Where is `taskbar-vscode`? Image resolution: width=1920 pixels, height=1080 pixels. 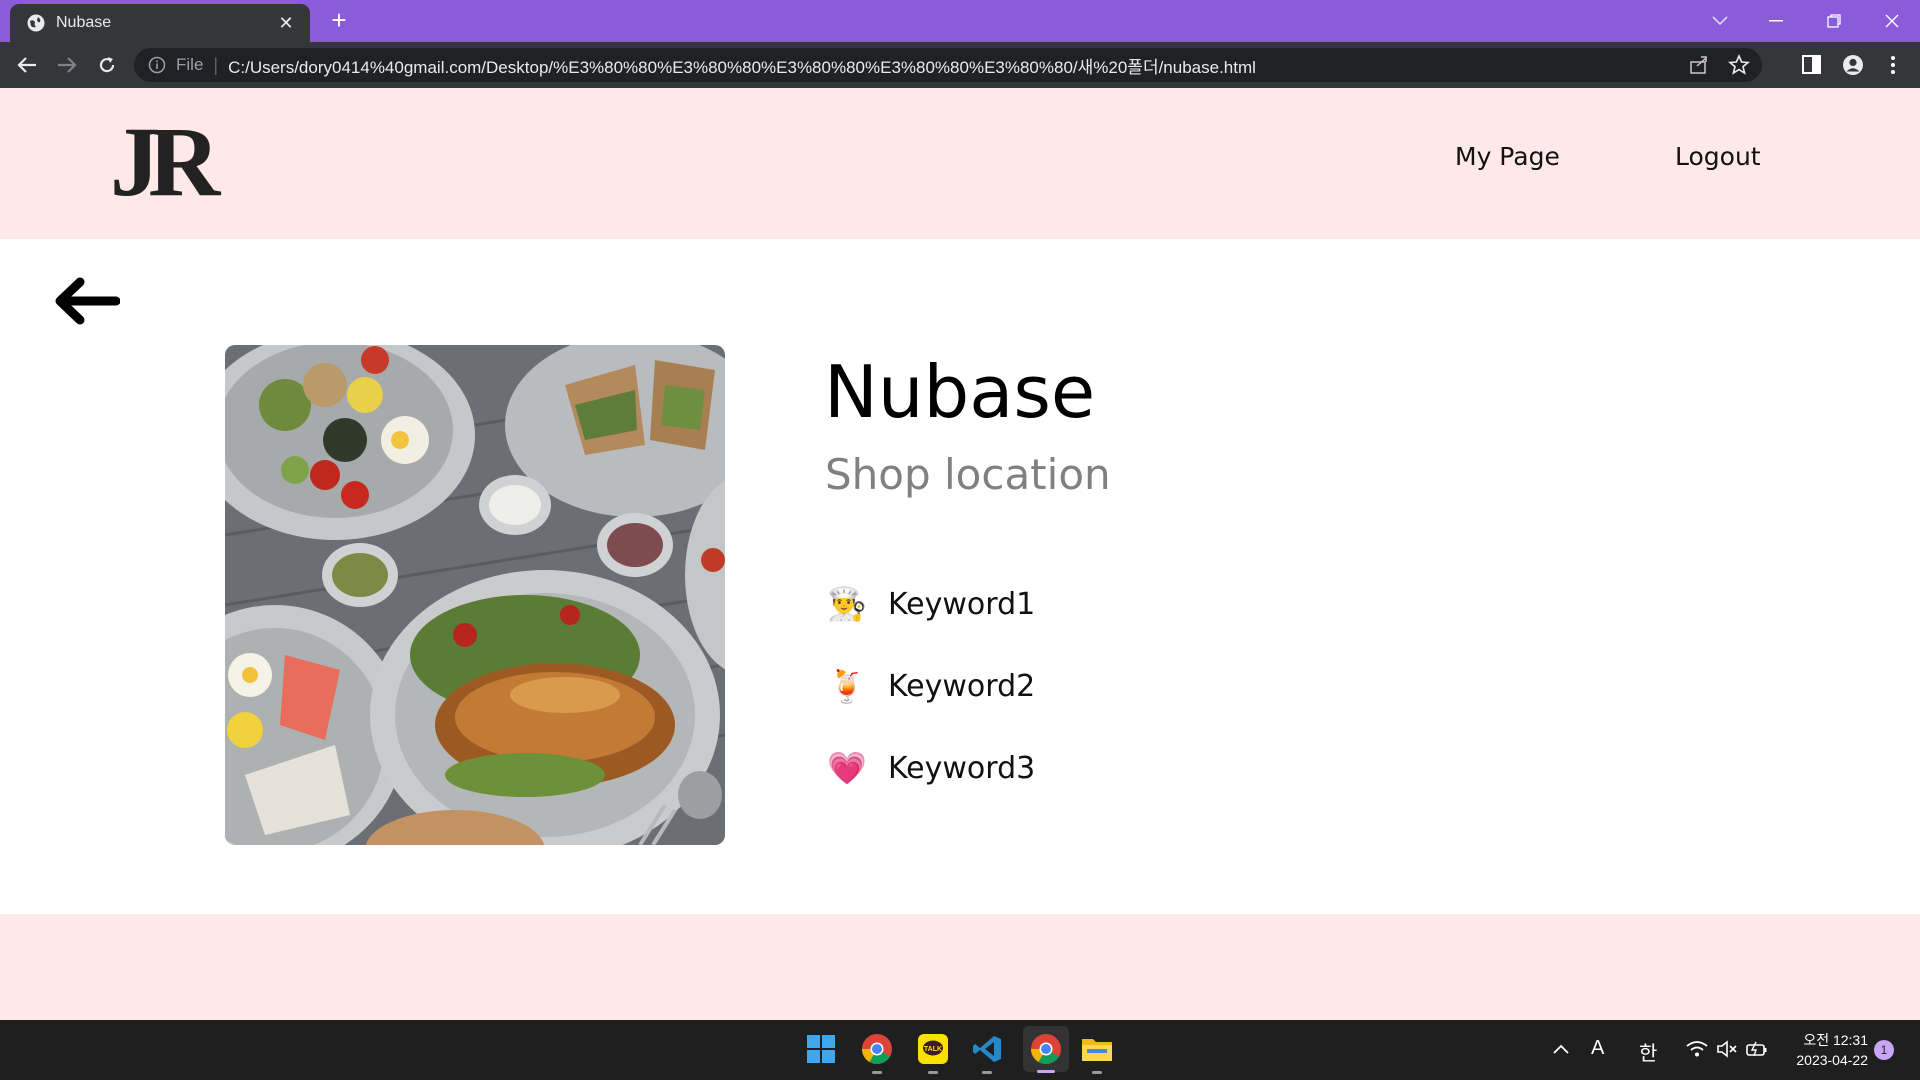
taskbar-vscode is located at coordinates (987, 1052).